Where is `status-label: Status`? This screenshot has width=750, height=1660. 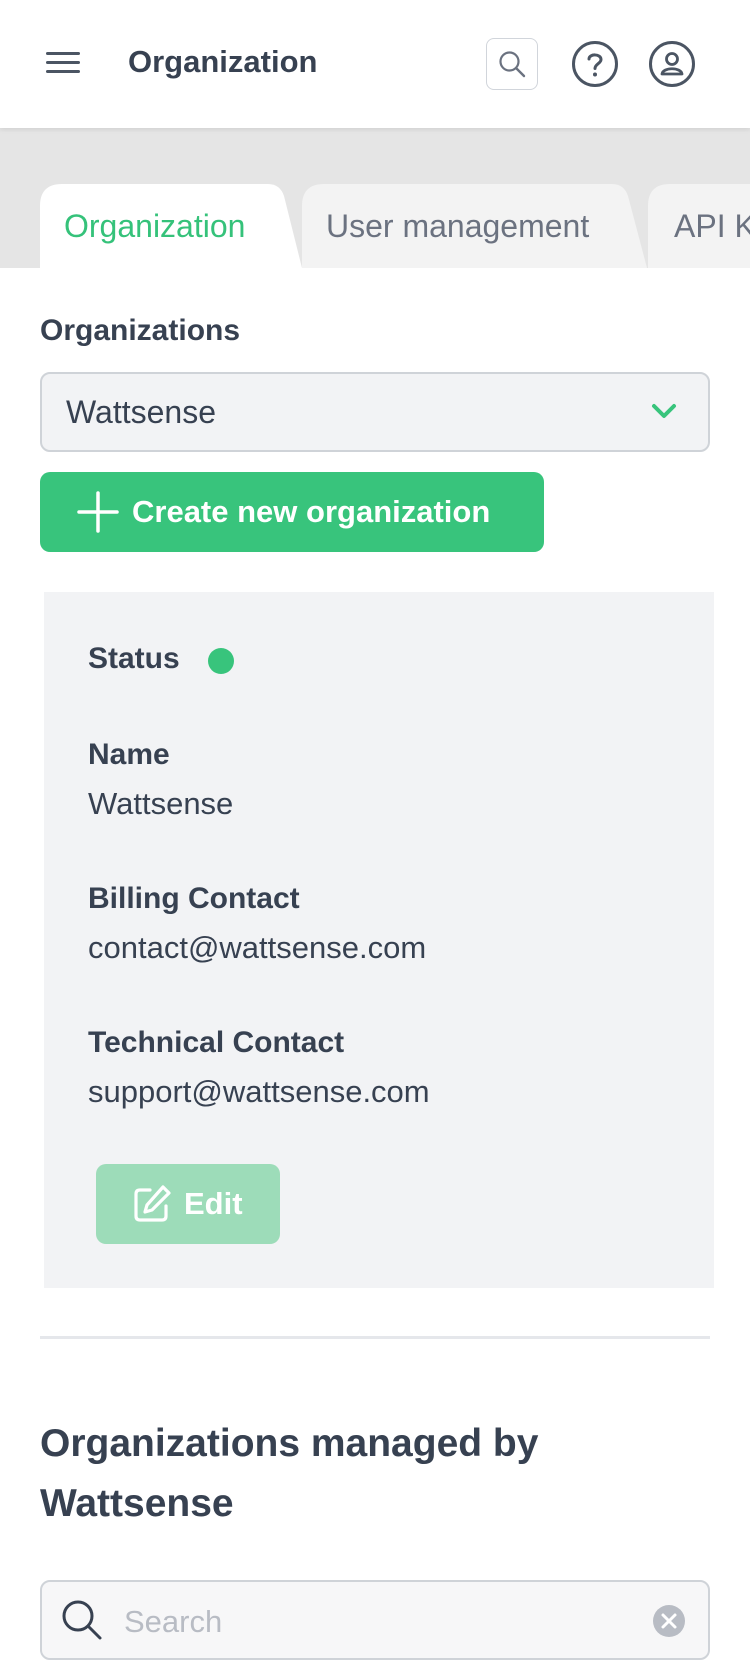 status-label: Status is located at coordinates (134, 658).